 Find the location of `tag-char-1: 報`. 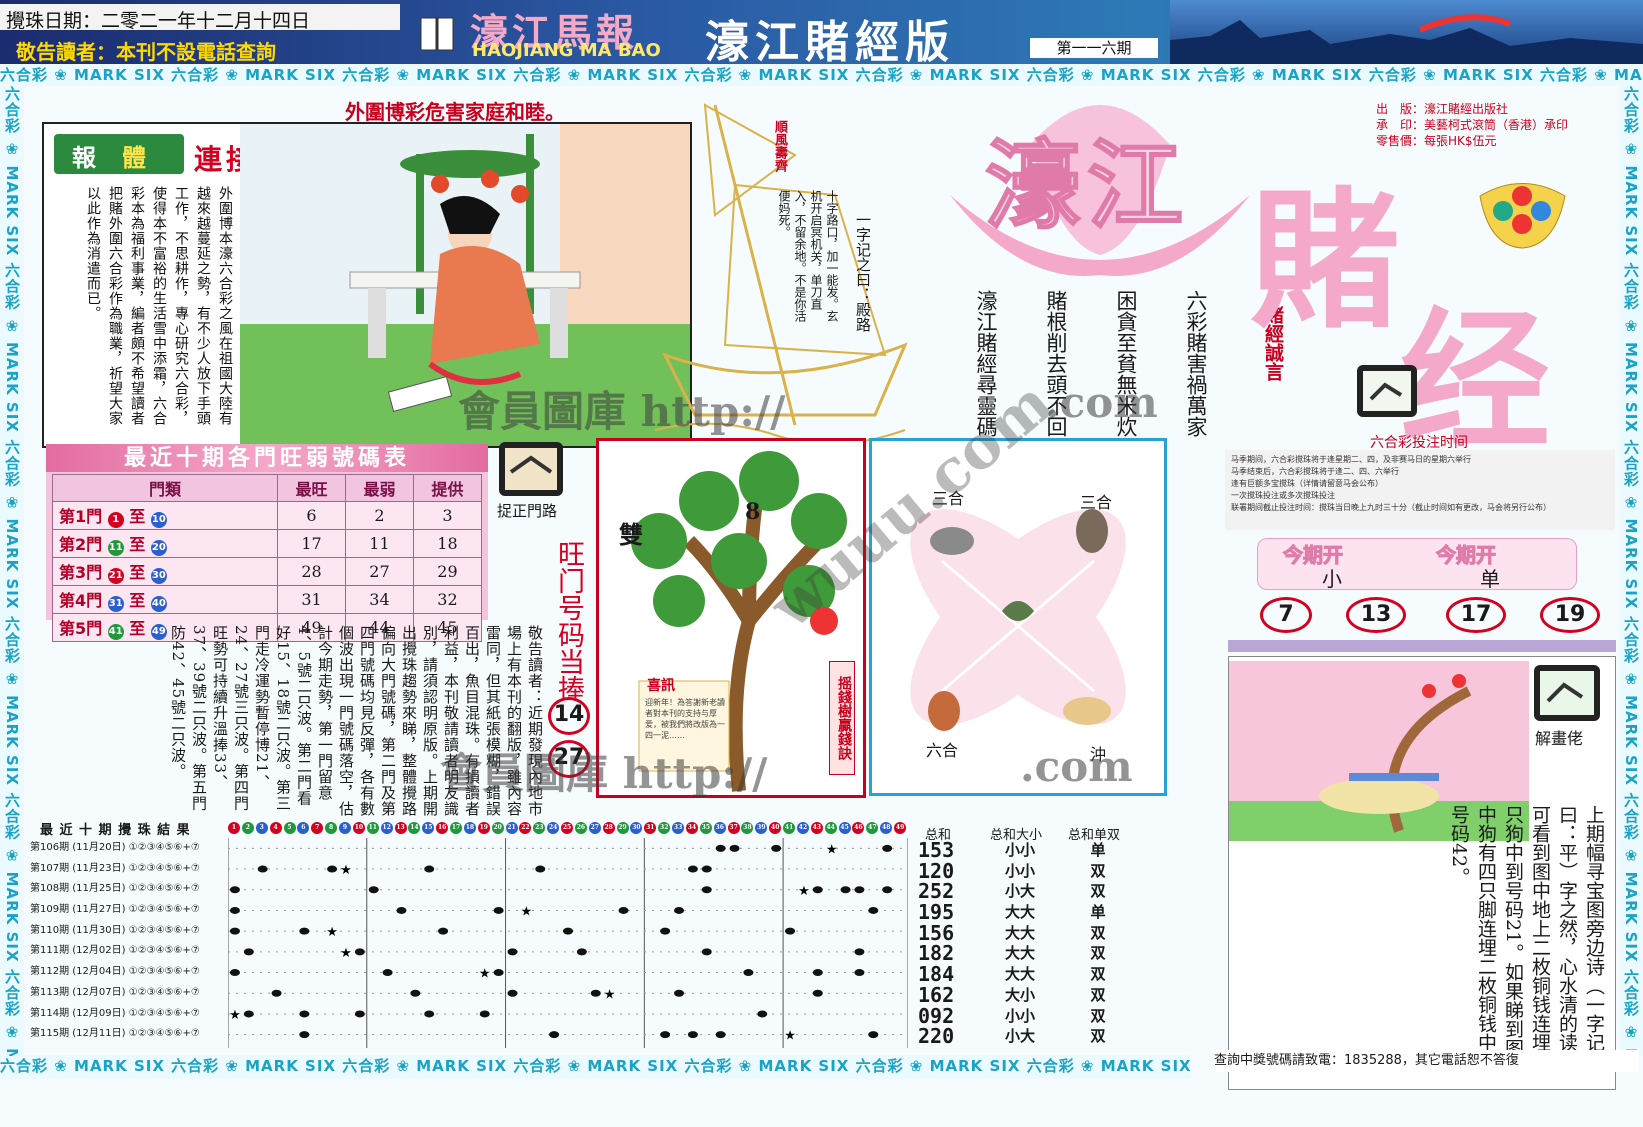

tag-char-1: 報 is located at coordinates (84, 157).